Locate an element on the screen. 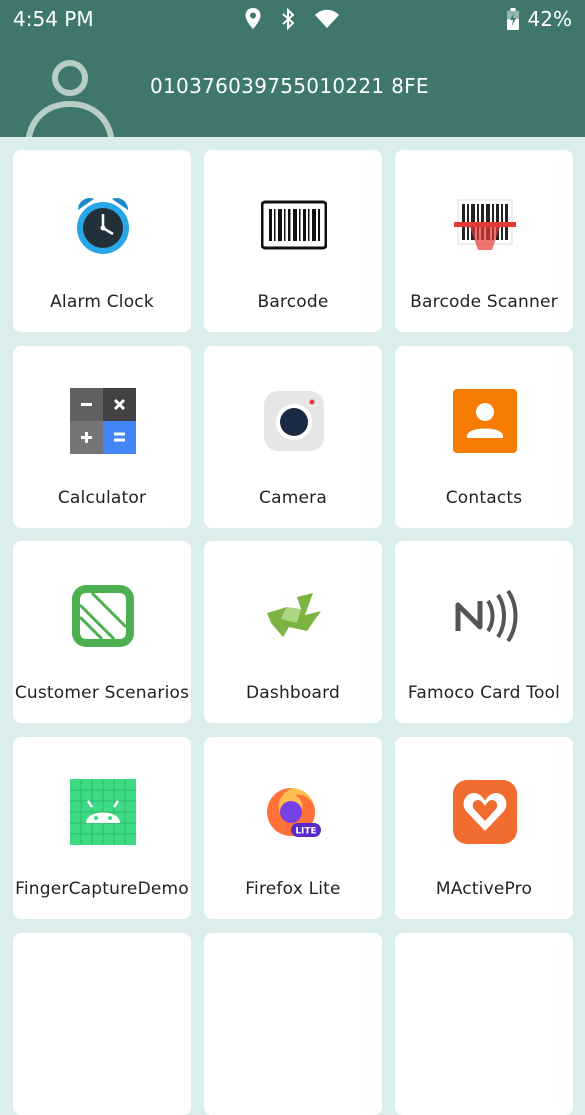  android-icon is located at coordinates (103, 812).